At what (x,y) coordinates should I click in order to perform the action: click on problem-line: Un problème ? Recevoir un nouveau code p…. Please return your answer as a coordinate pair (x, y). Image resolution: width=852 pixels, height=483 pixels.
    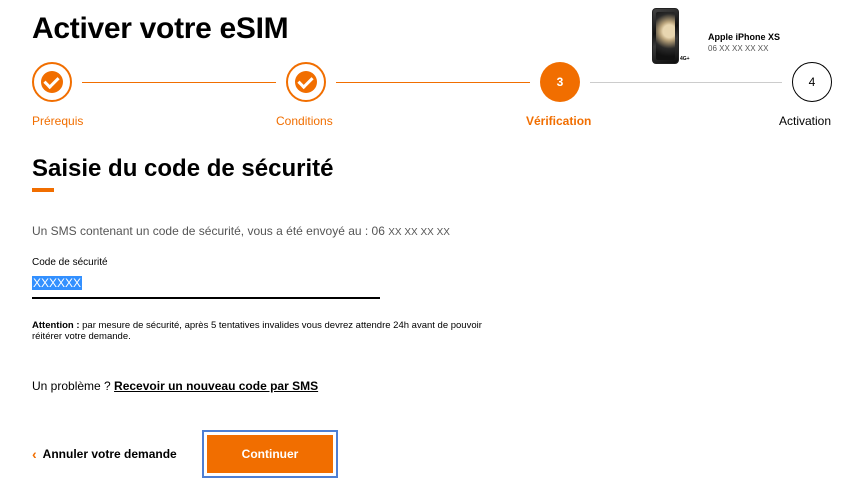
    Looking at the image, I should click on (175, 386).